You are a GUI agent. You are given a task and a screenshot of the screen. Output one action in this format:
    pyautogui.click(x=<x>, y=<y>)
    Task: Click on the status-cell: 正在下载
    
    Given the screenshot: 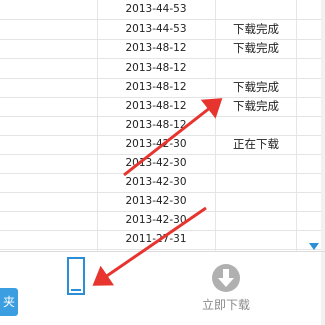 What is the action you would take?
    pyautogui.click(x=256, y=144)
    